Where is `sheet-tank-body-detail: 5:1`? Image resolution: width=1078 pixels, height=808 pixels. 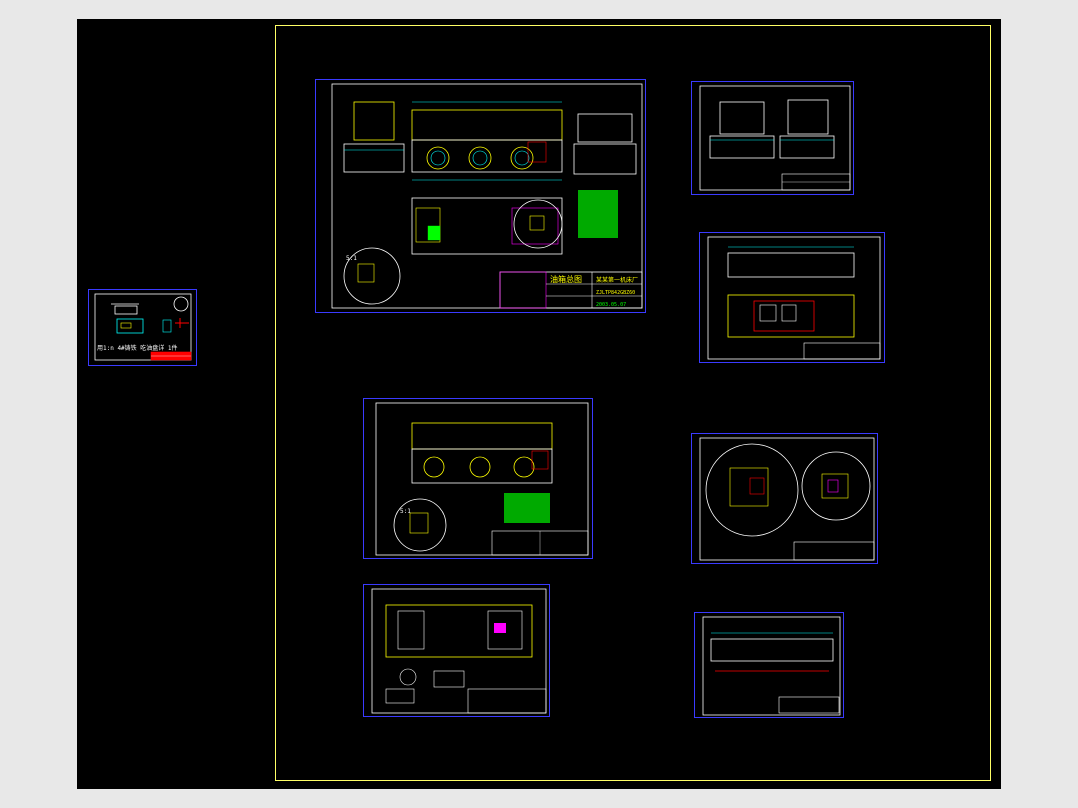 sheet-tank-body-detail: 5:1 is located at coordinates (478, 478).